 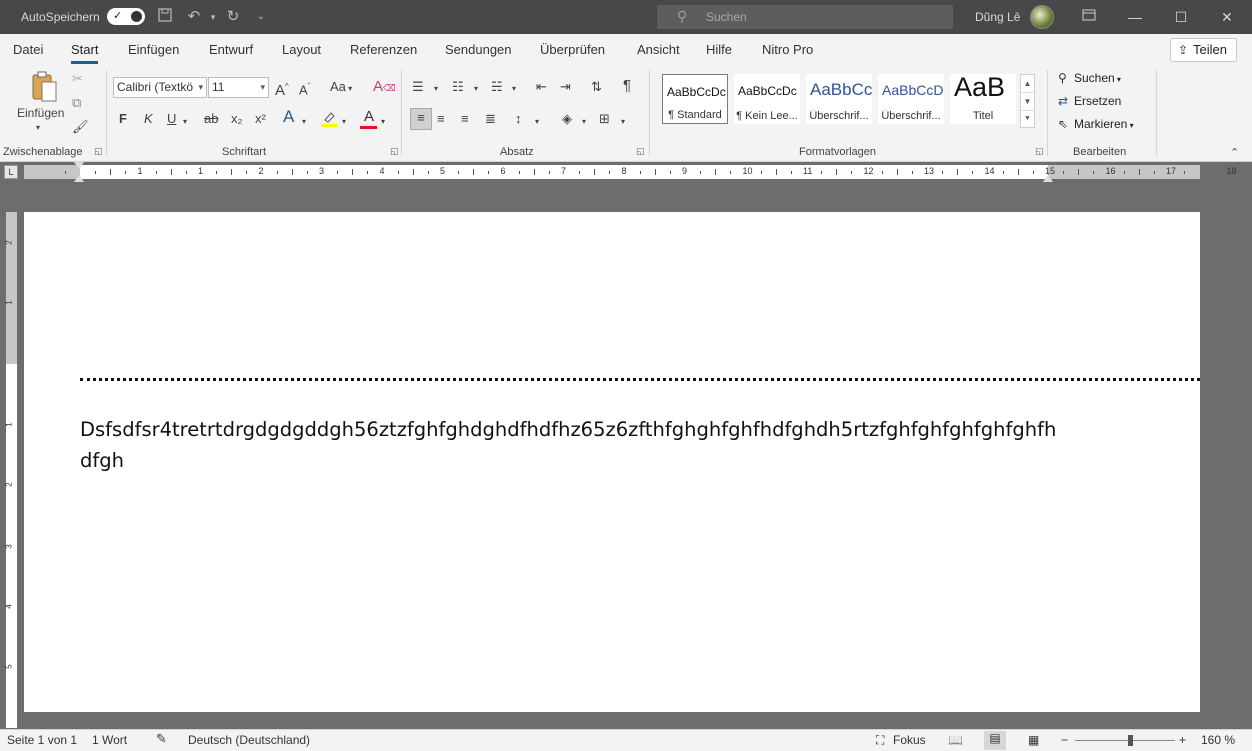 What do you see at coordinates (1227, 17) in the screenshot?
I see `close-button: ✕` at bounding box center [1227, 17].